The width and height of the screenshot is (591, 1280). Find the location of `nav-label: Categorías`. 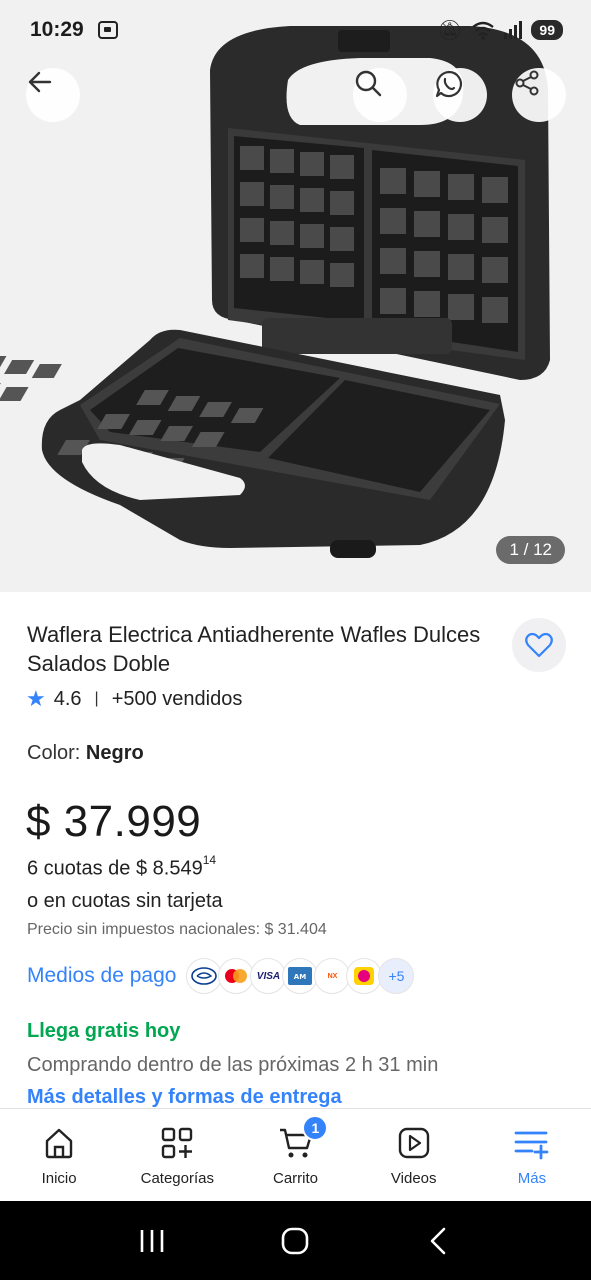

nav-label: Categorías is located at coordinates (177, 1178).